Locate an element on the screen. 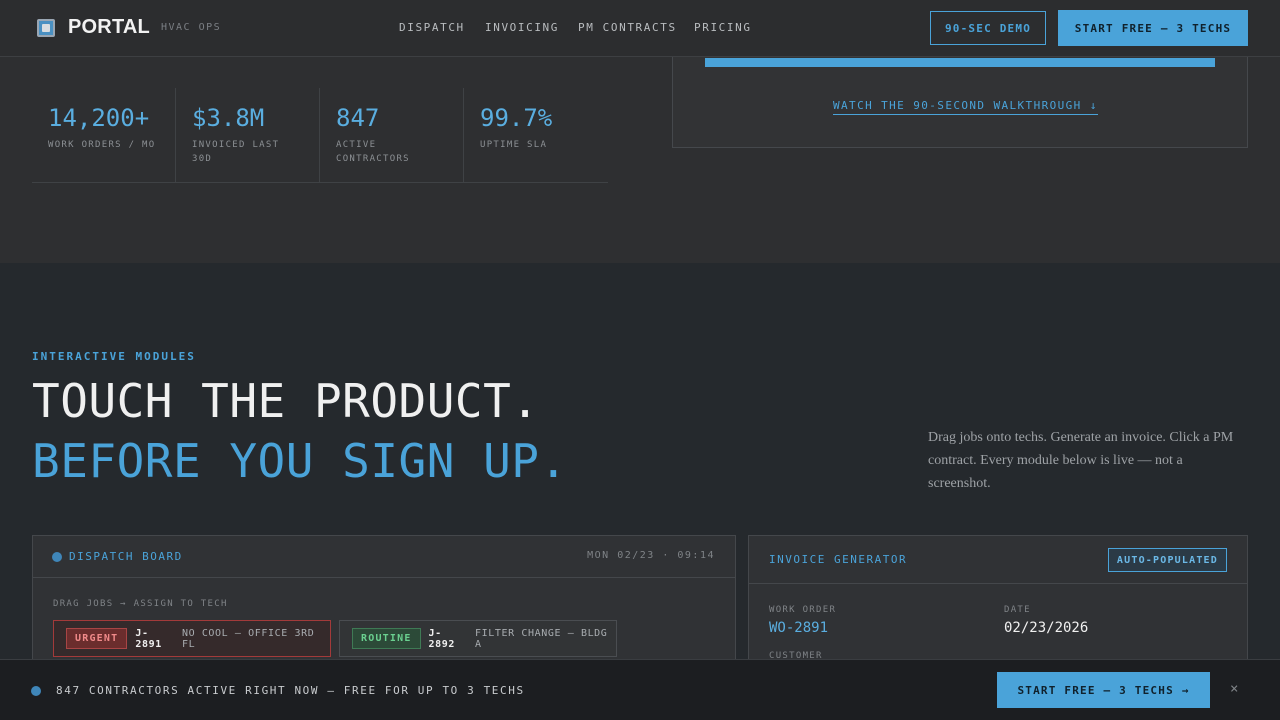 The height and width of the screenshot is (720, 1280). close-icon: × is located at coordinates (1234, 689).